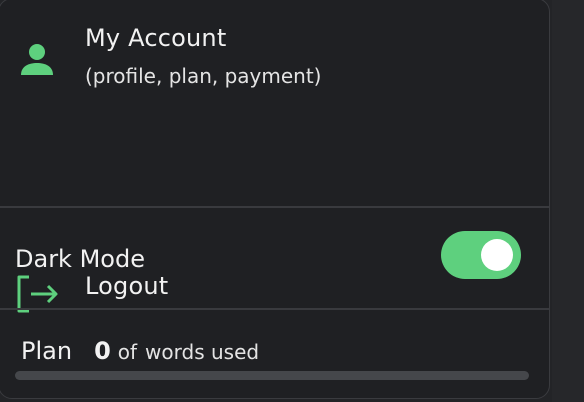 The width and height of the screenshot is (584, 402). I want to click on words-used-count: 0, so click(102, 351).